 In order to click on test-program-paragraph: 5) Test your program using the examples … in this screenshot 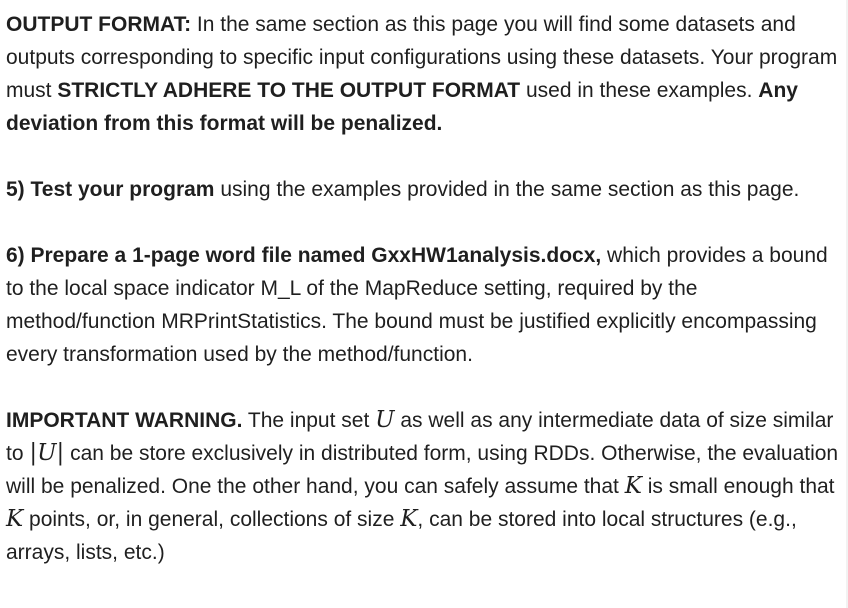, I will do `click(425, 189)`.